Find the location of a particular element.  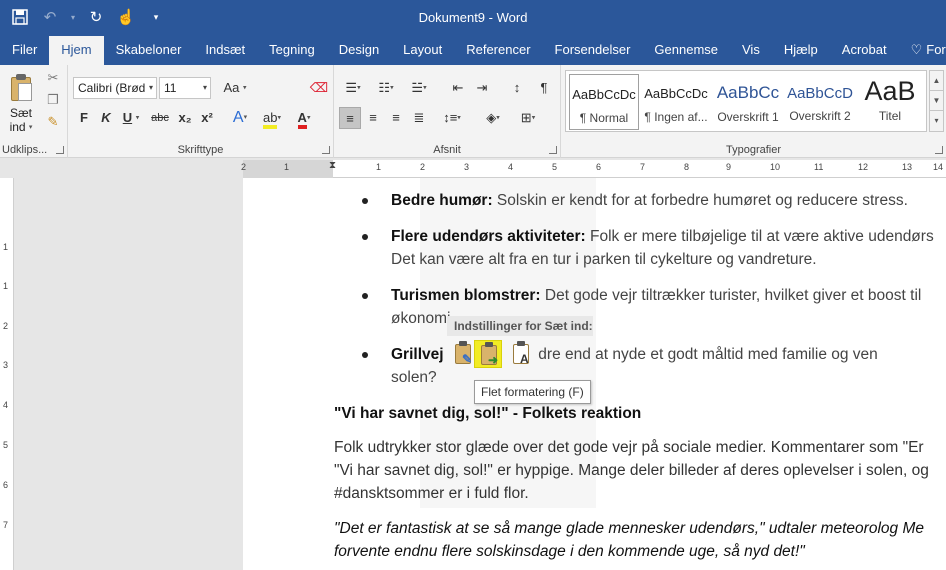

sort-icon: ↕ is located at coordinates (517, 88).